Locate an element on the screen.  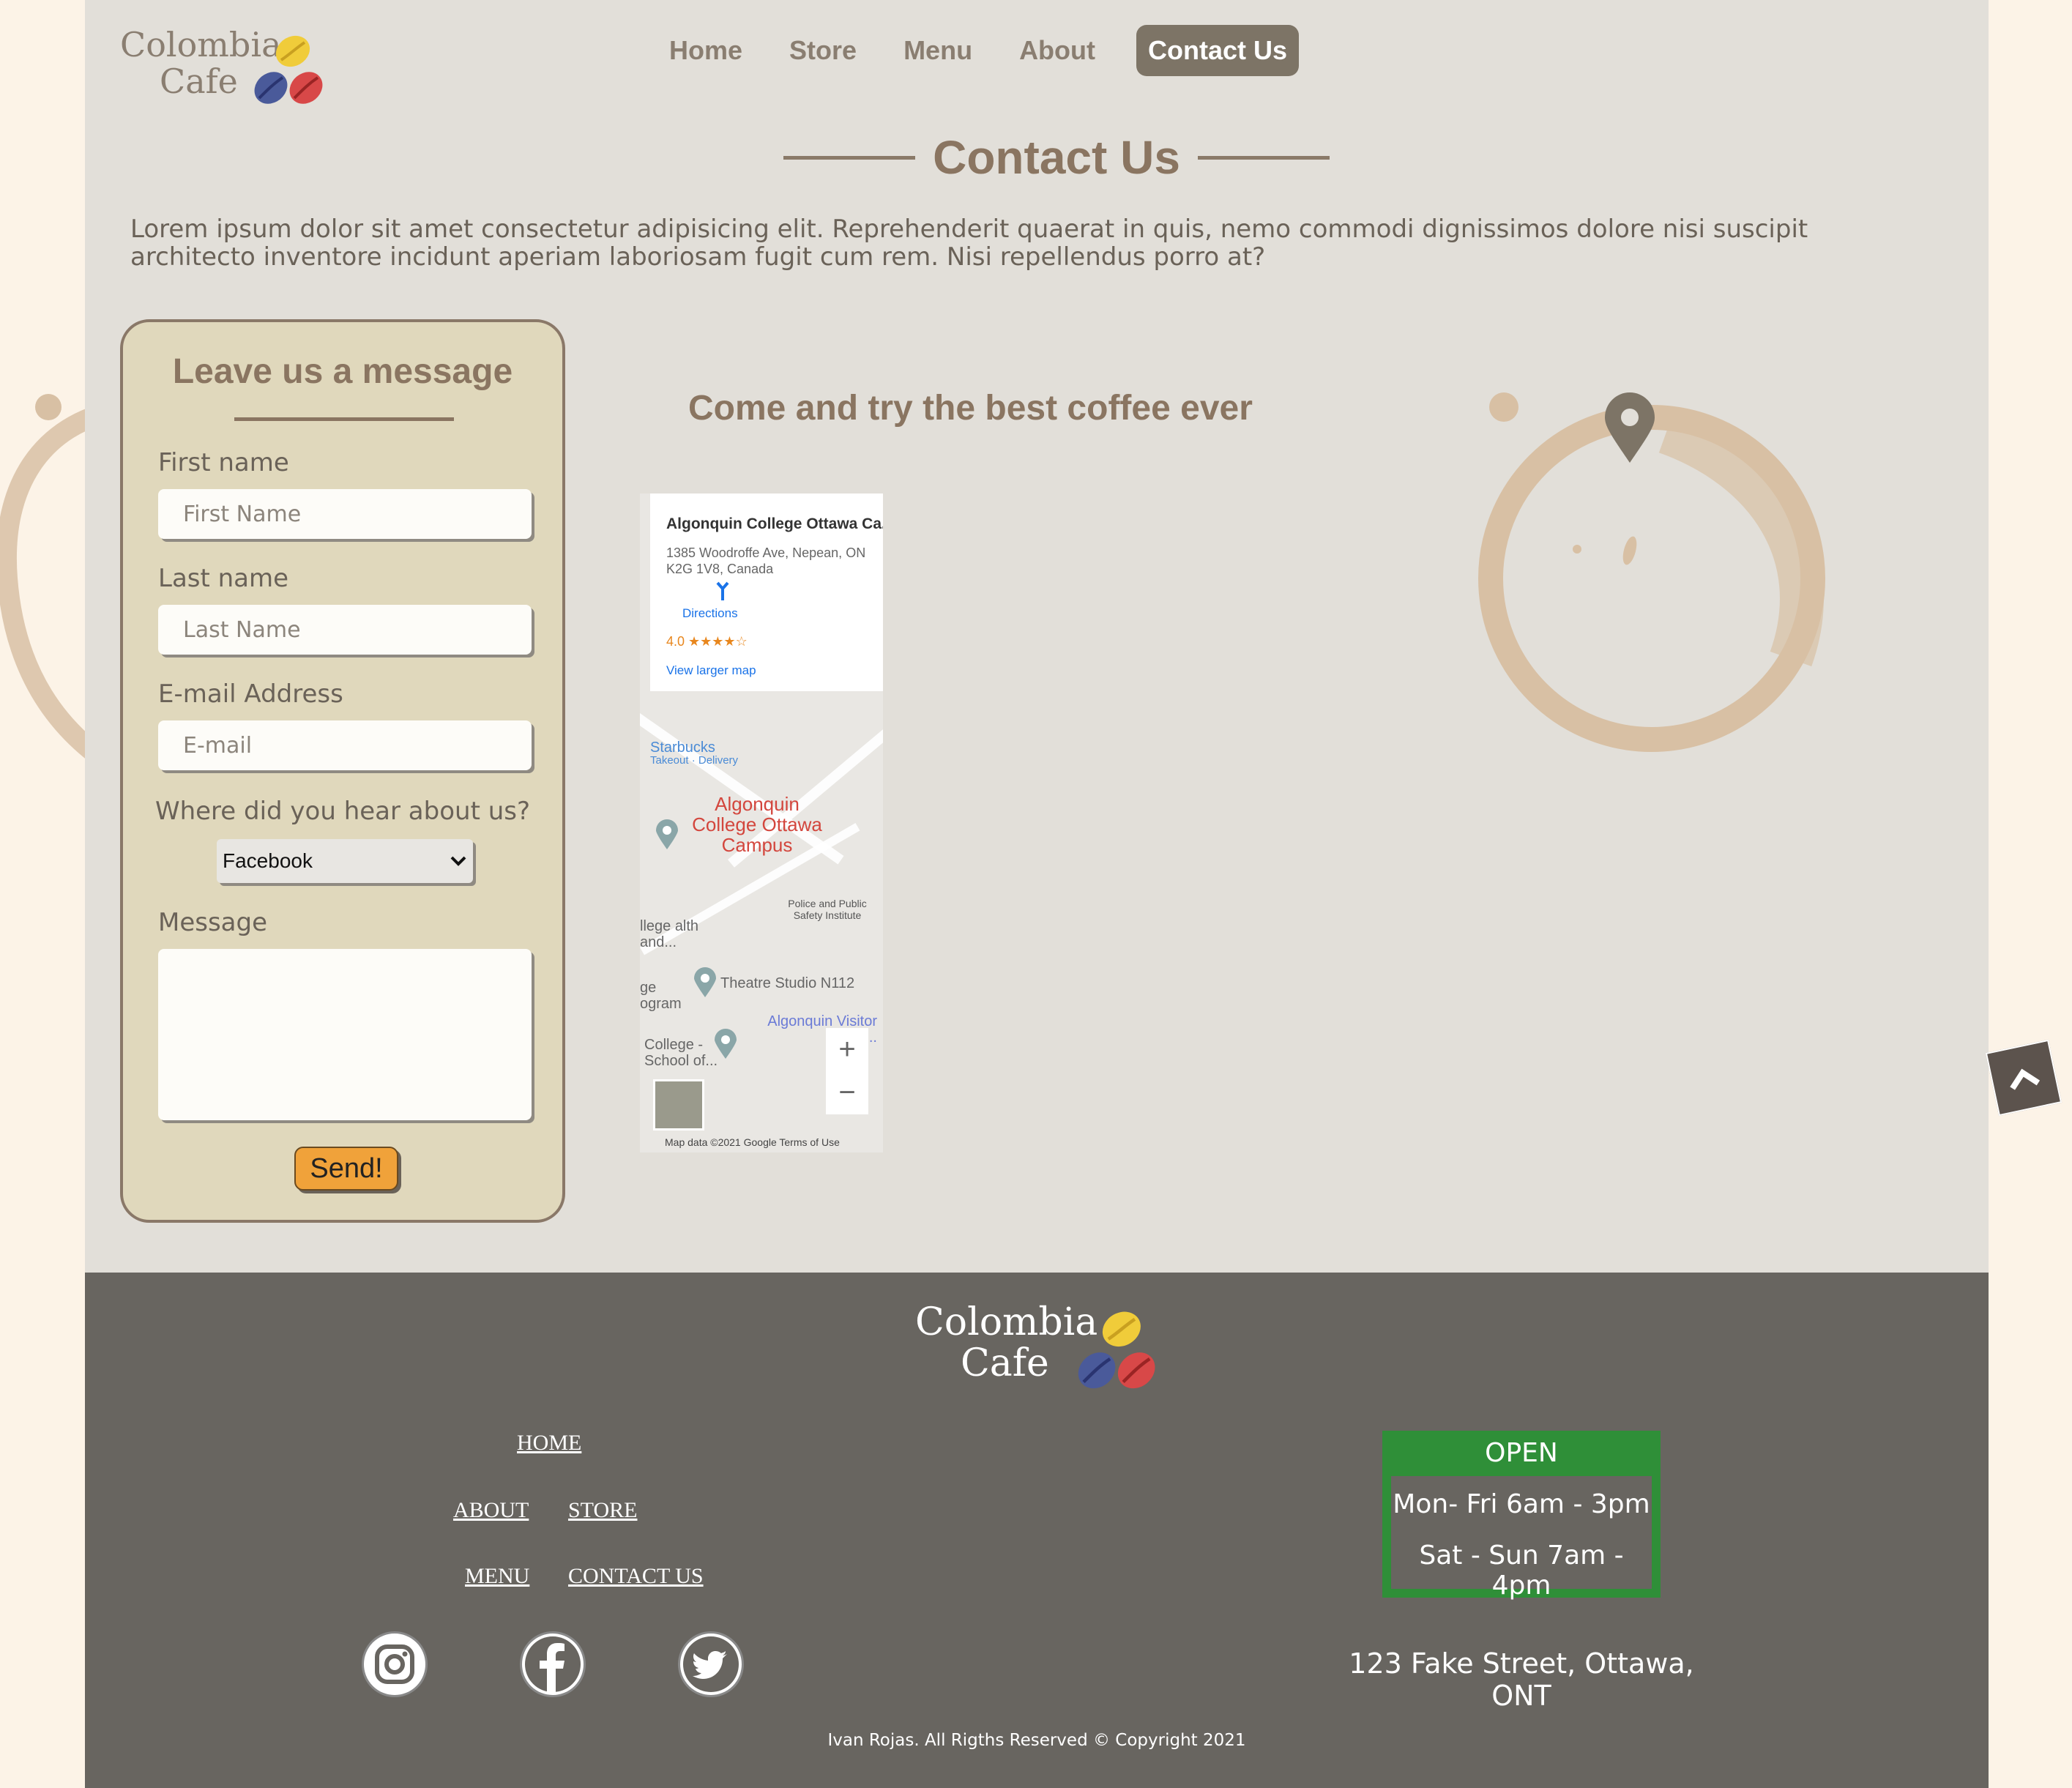
first-name-label: First name is located at coordinates (223, 462).